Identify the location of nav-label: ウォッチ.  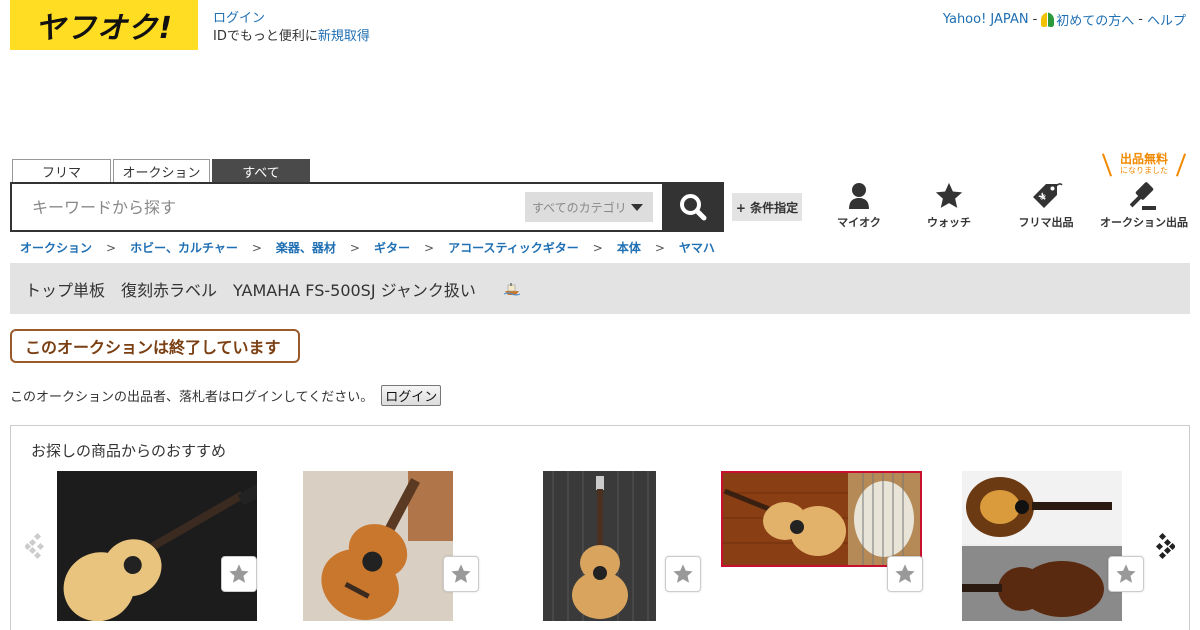
(949, 222).